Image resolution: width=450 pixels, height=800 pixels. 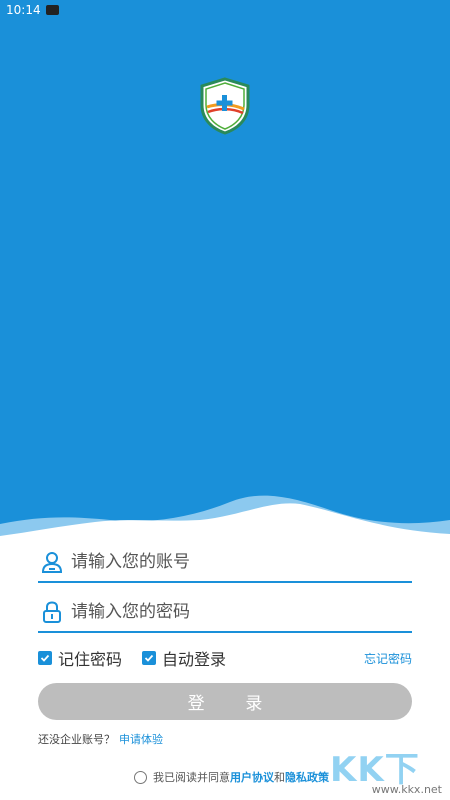 What do you see at coordinates (141, 739) in the screenshot?
I see `apply-trial-link: 申请体验` at bounding box center [141, 739].